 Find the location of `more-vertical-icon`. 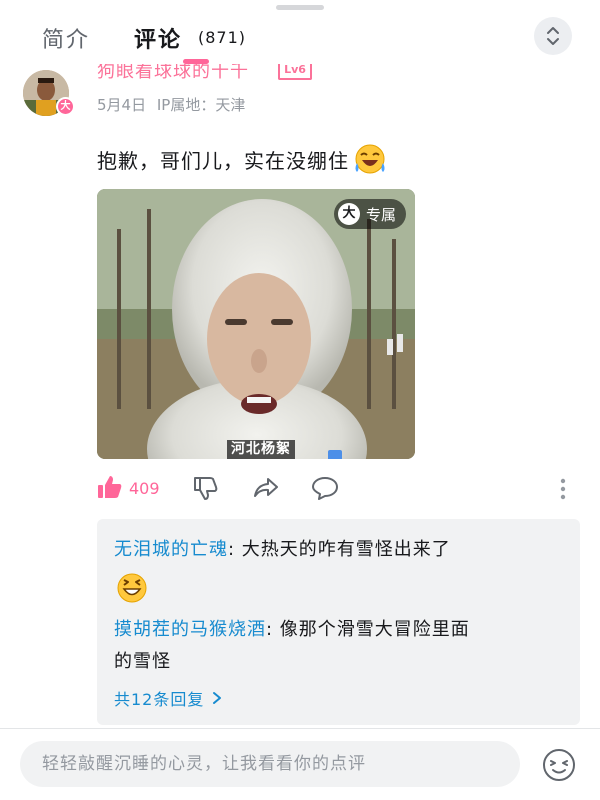

more-vertical-icon is located at coordinates (563, 489).